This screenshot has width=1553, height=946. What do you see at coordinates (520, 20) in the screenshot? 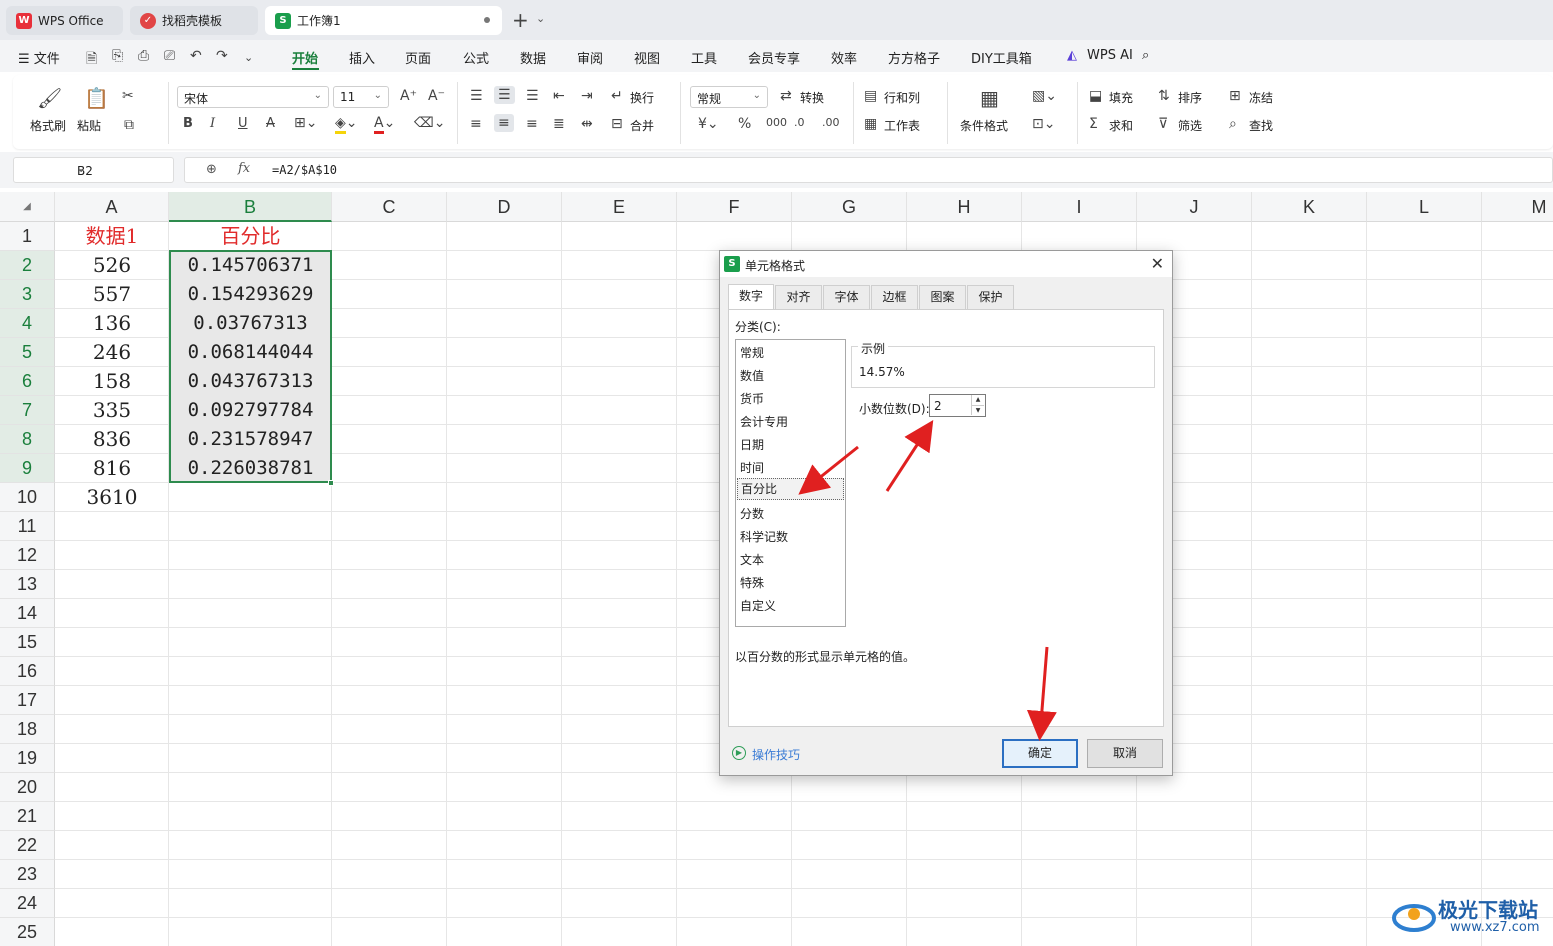
I see `new-tab-plus-icon: +` at bounding box center [520, 20].